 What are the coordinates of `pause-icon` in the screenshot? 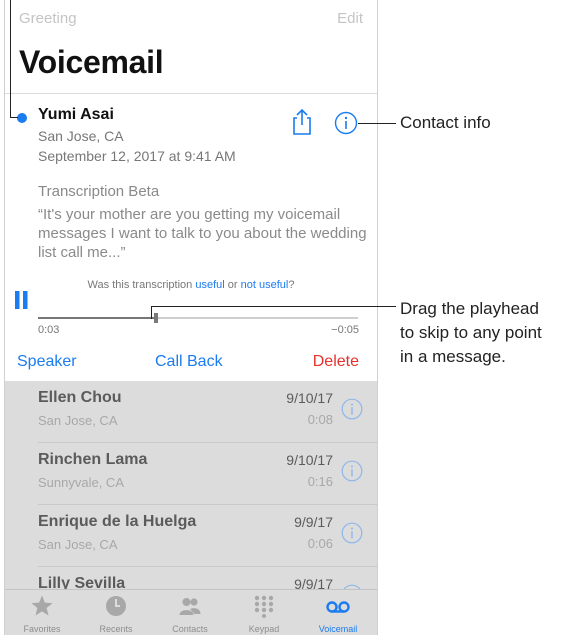 It's located at (22, 300).